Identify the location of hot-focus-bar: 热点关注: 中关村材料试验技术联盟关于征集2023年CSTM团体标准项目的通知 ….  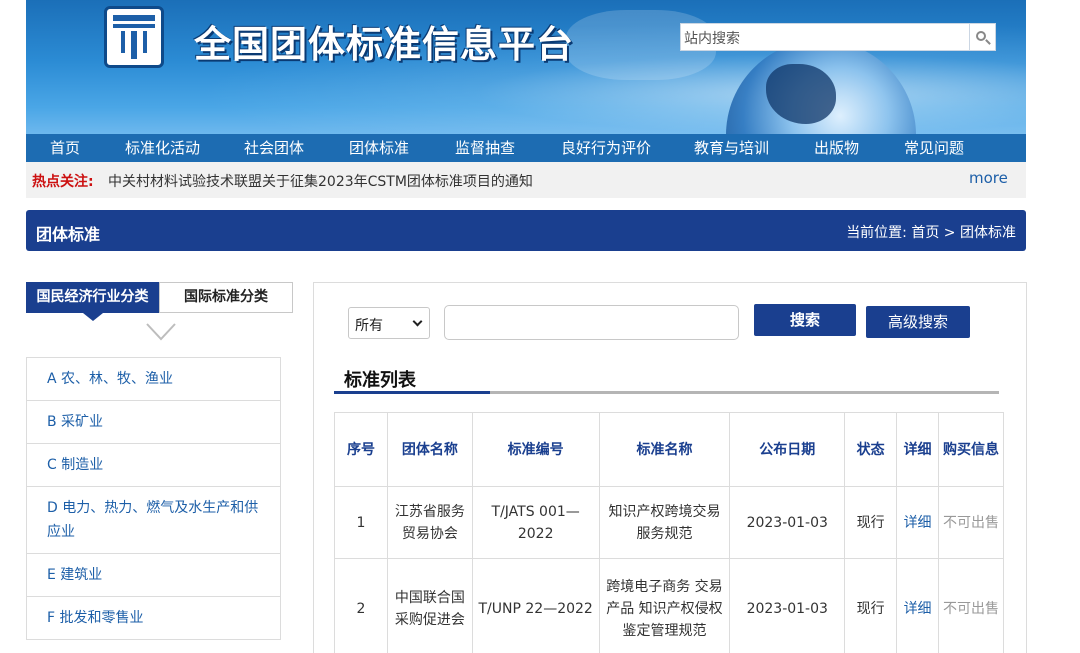
(526, 180).